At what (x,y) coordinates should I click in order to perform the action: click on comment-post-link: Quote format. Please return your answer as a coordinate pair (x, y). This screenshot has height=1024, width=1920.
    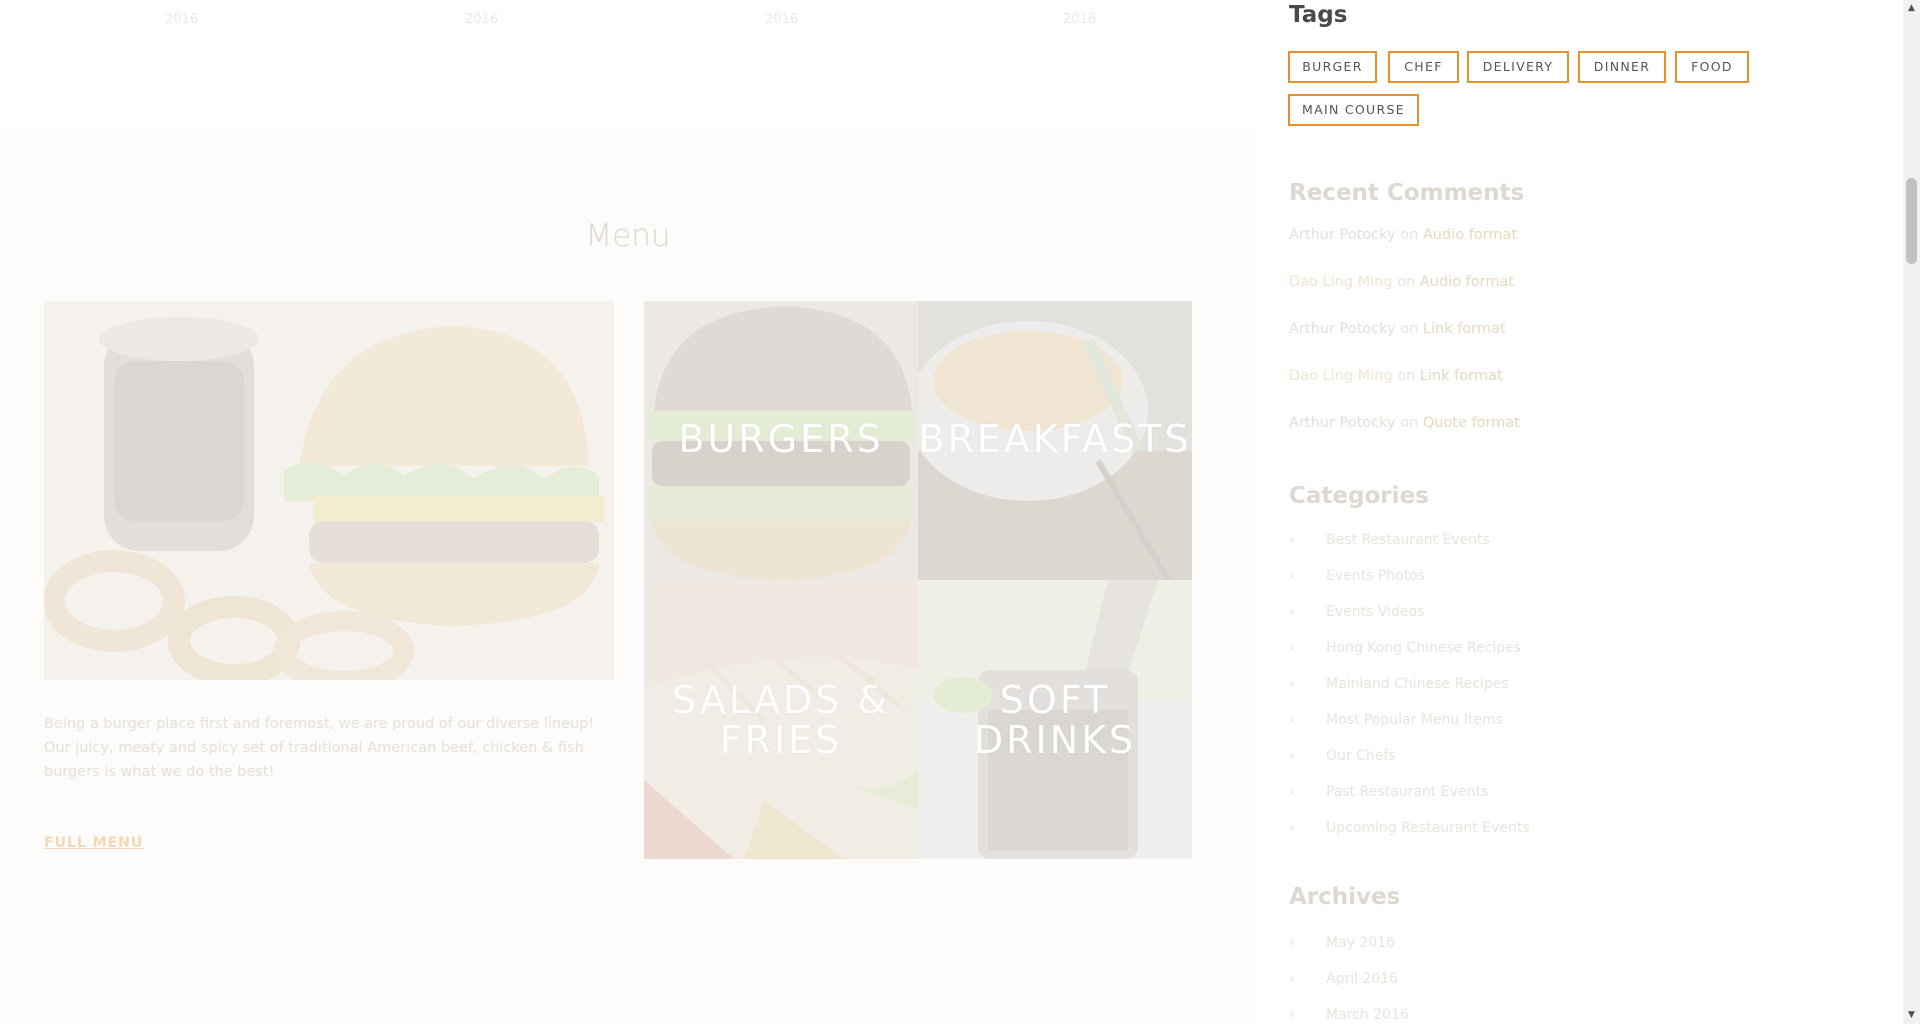
    Looking at the image, I should click on (1471, 423).